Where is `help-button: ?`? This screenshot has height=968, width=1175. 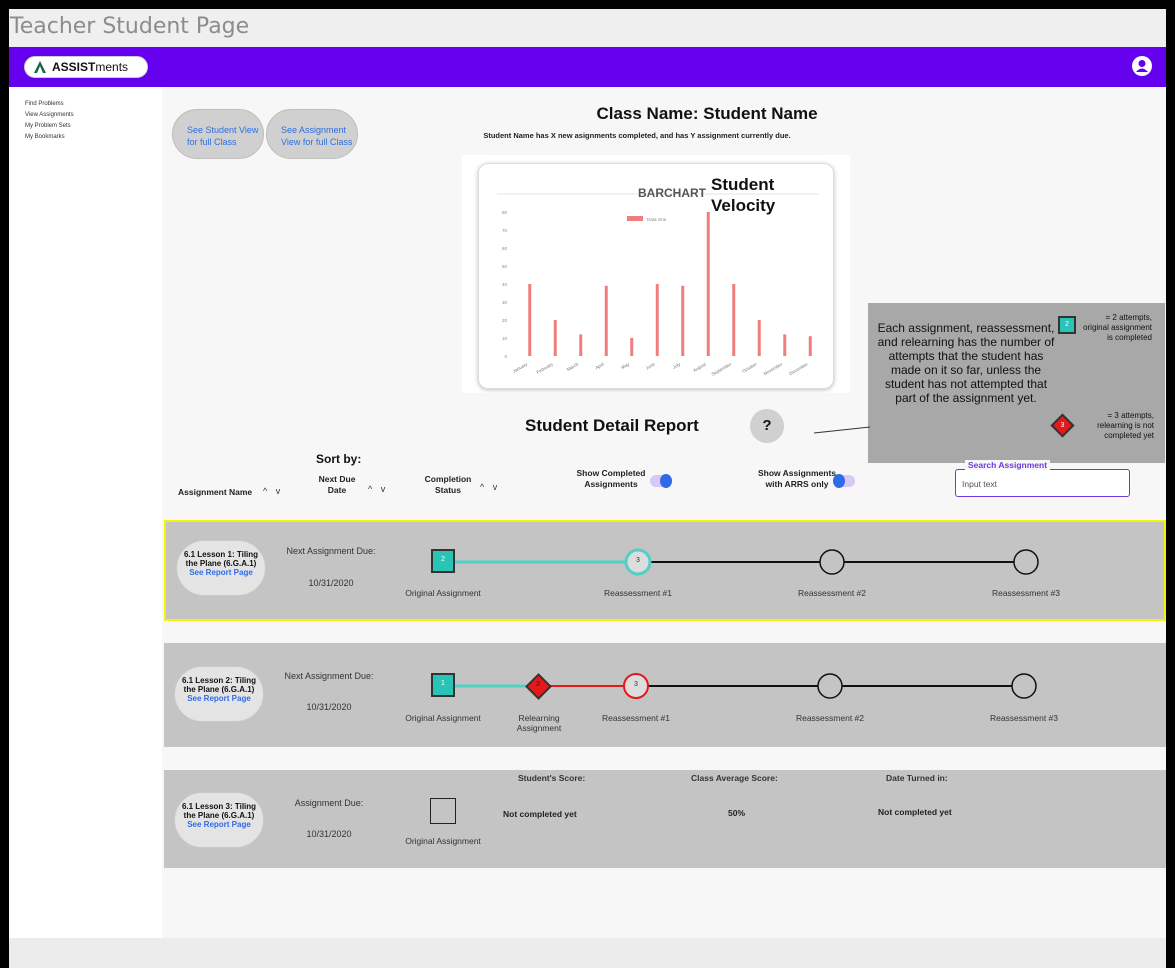 help-button: ? is located at coordinates (767, 426).